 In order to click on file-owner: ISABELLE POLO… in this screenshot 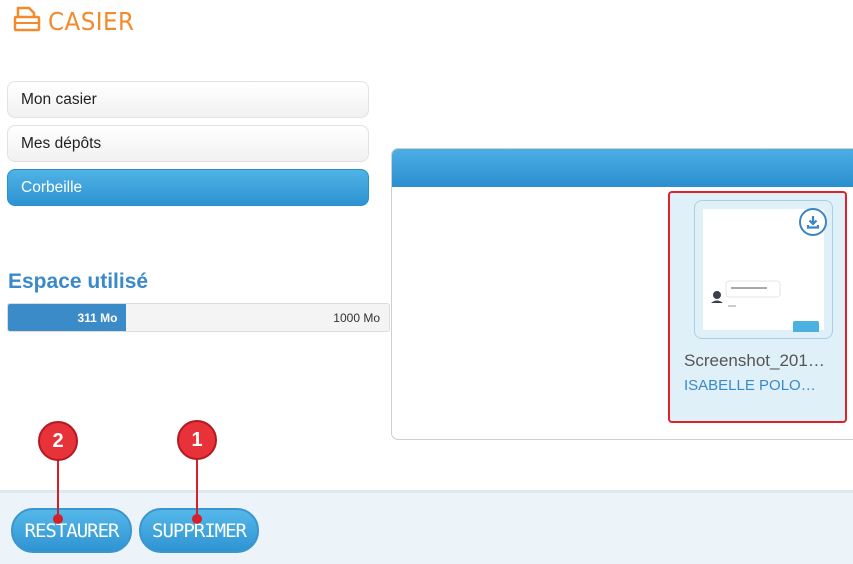, I will do `click(750, 385)`.